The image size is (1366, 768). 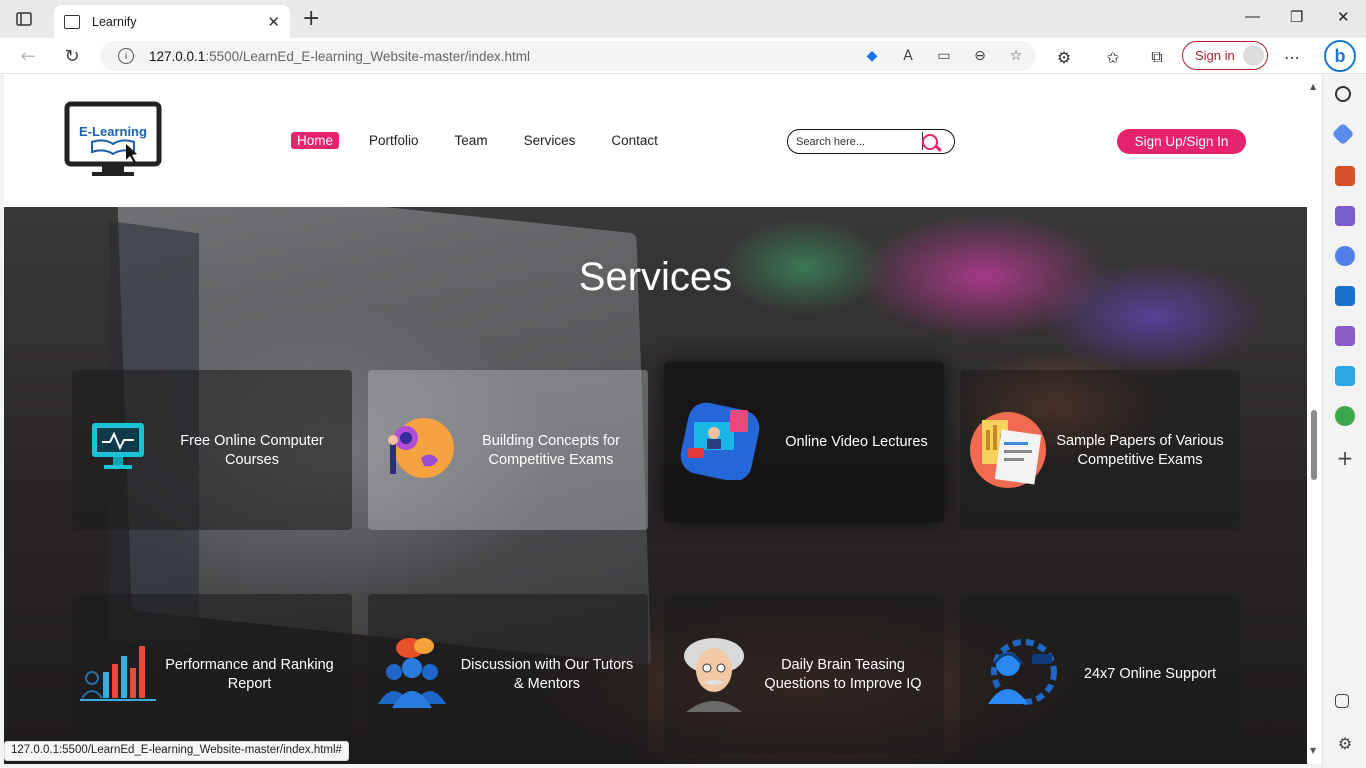 I want to click on new-tab-icon: +, so click(x=311, y=19).